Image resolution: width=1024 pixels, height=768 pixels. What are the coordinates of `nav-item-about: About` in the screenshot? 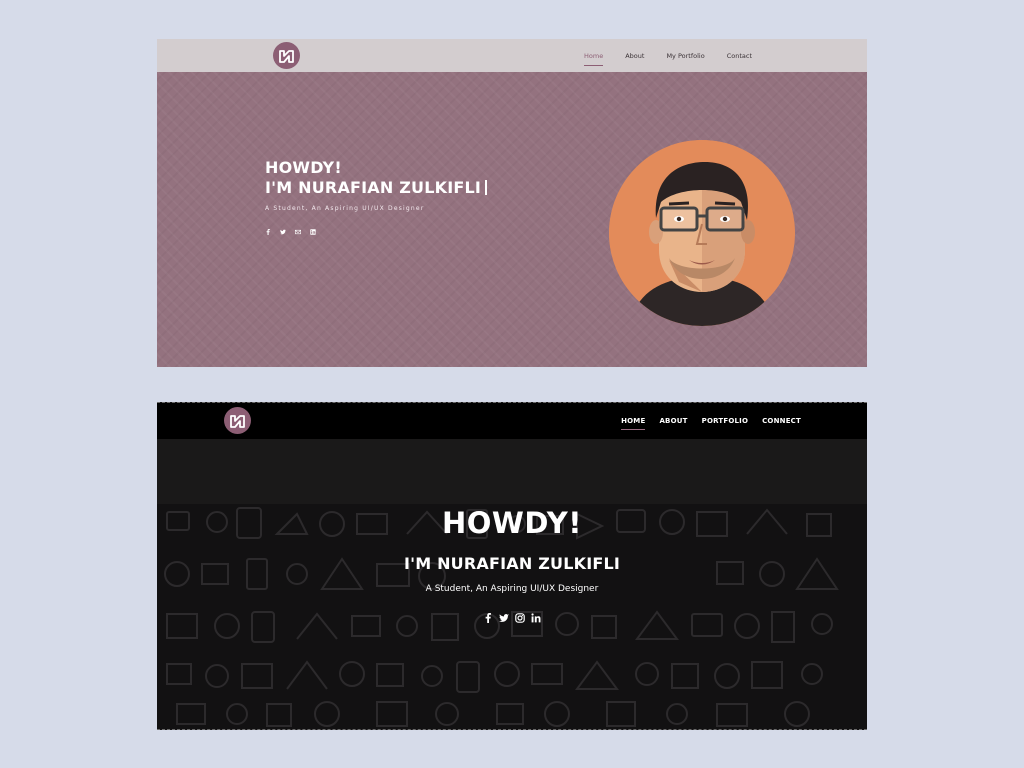 It's located at (634, 56).